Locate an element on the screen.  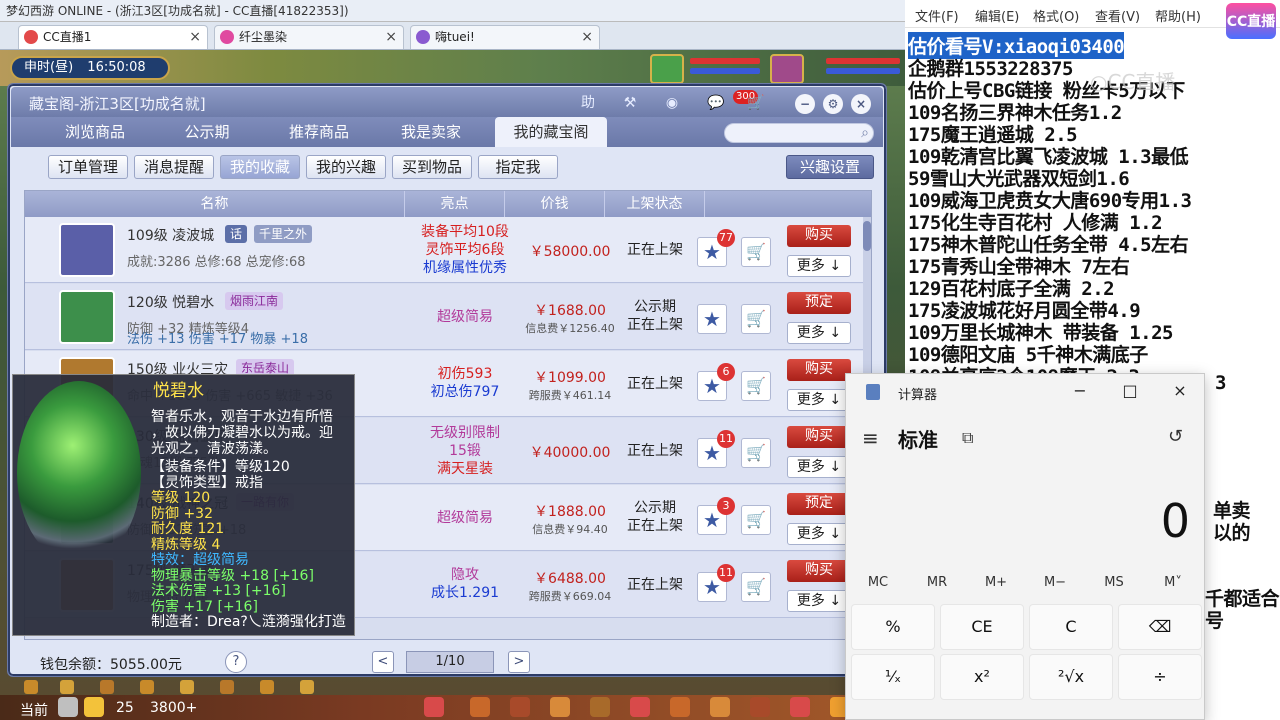
tab-browse: 浏览商品 is located at coordinates (95, 132).